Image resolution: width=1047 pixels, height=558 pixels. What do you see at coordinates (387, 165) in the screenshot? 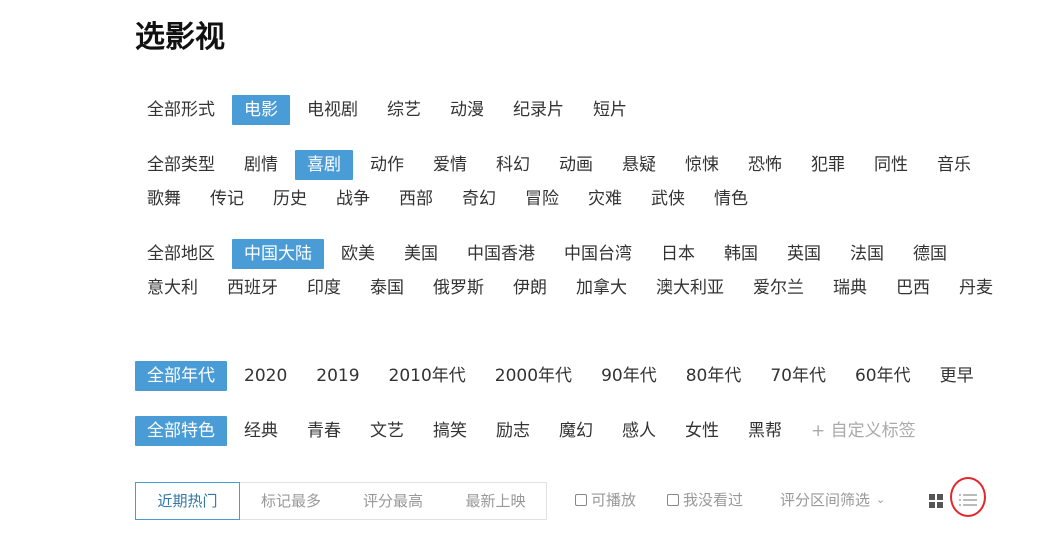
I see `filter-tag: 动作` at bounding box center [387, 165].